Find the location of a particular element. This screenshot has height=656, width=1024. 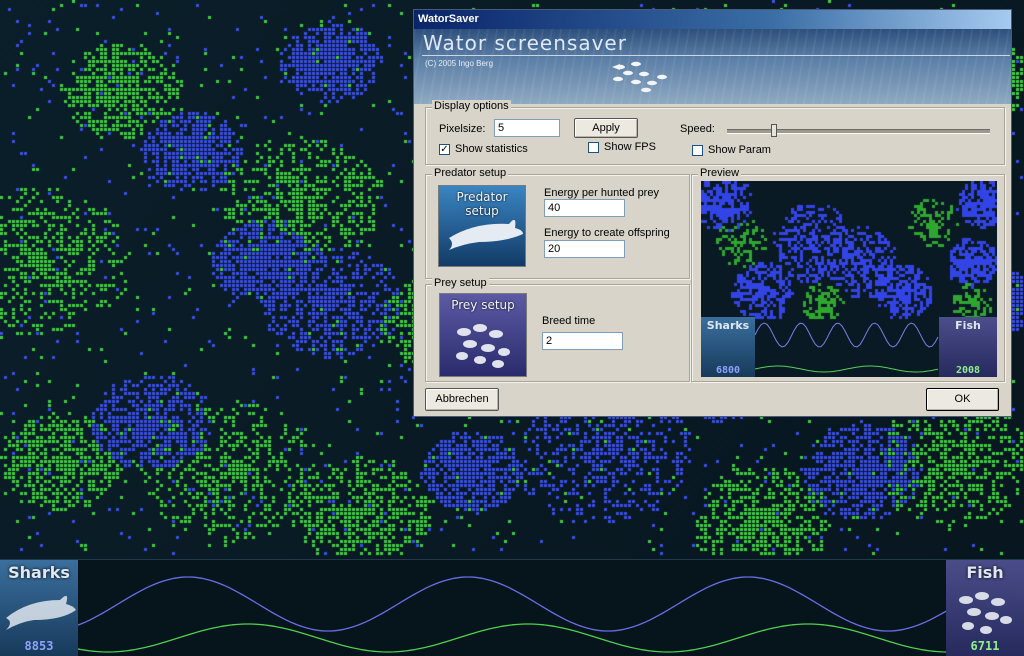

shark-population-line is located at coordinates (512, 604).